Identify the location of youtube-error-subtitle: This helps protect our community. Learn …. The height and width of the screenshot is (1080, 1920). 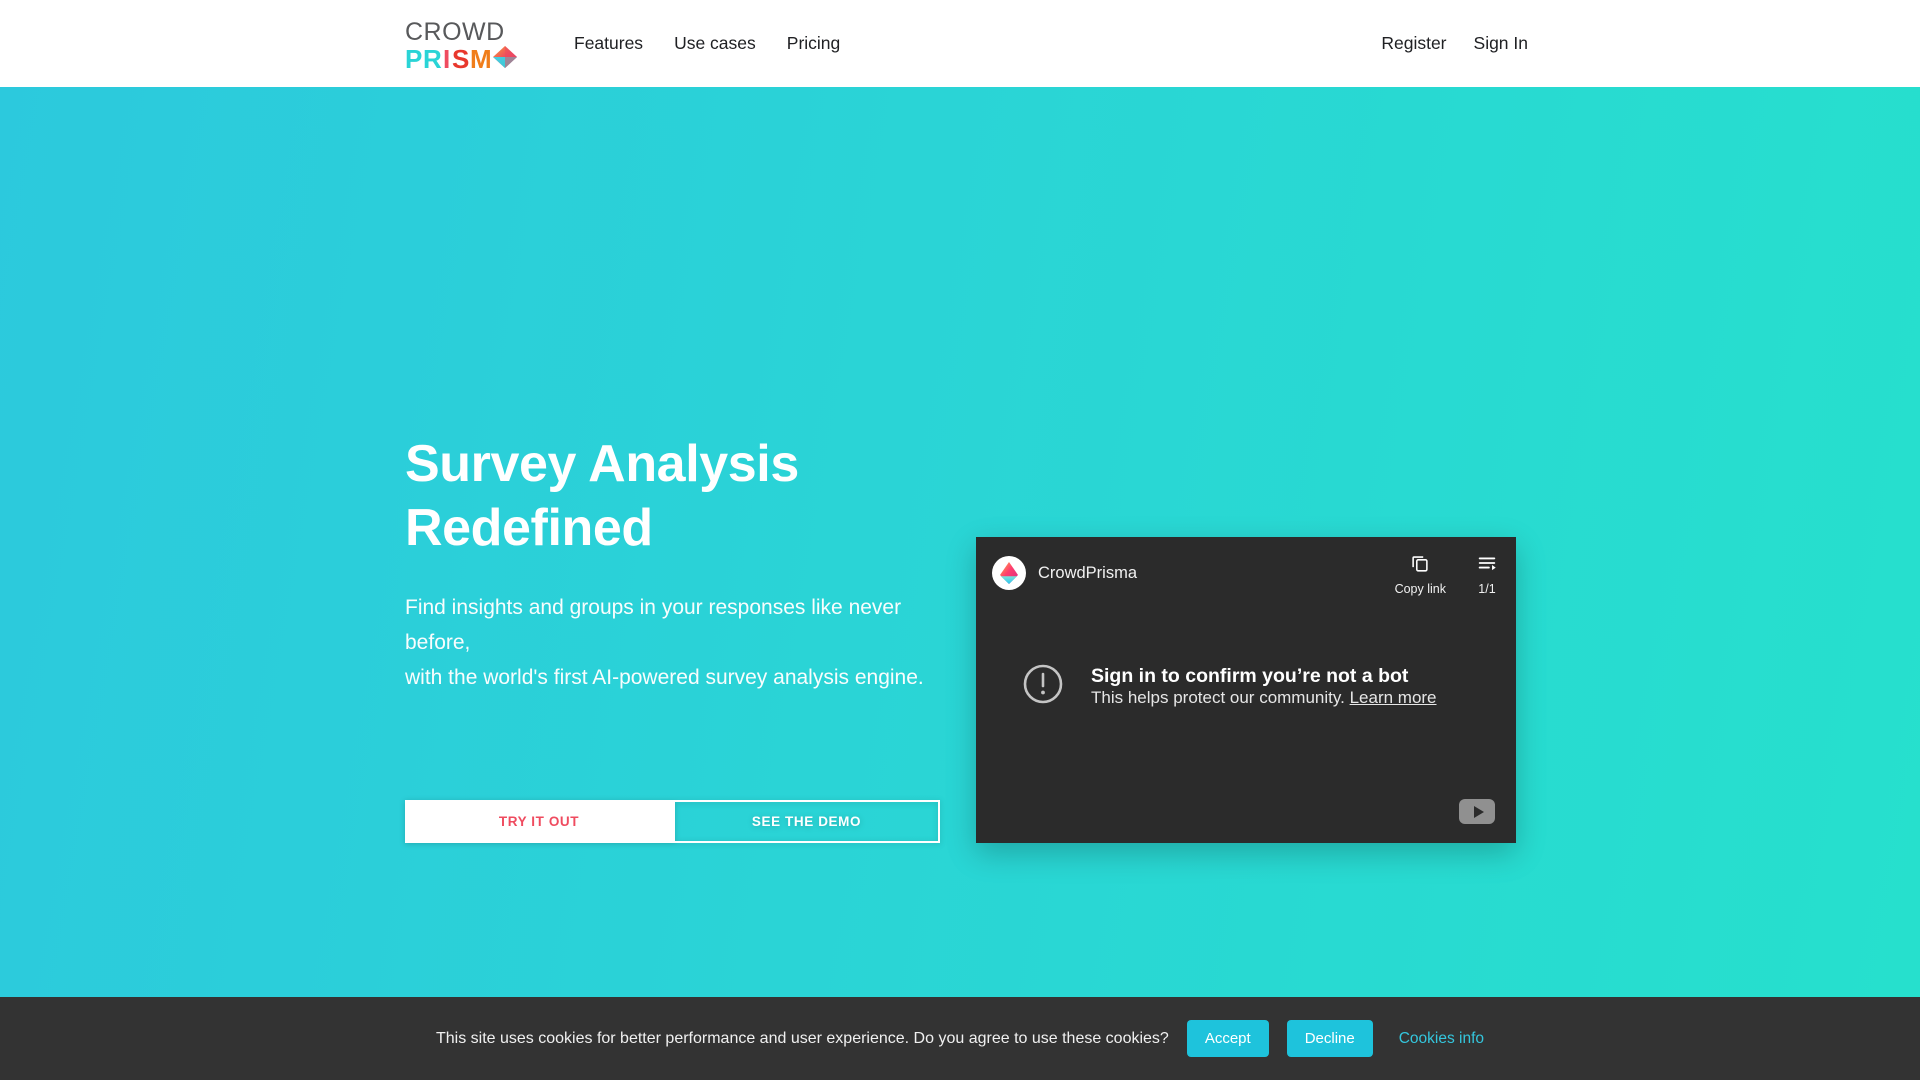
(1264, 697).